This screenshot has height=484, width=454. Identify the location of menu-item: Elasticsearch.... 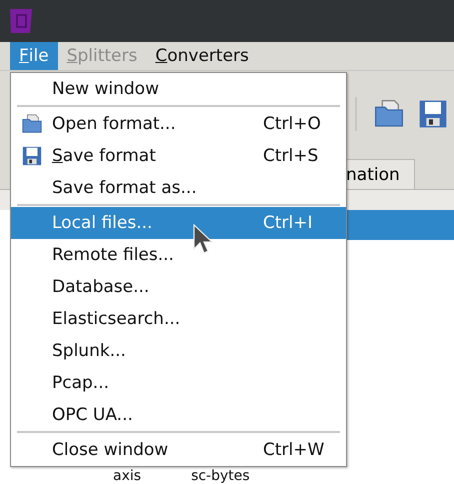
(178, 319).